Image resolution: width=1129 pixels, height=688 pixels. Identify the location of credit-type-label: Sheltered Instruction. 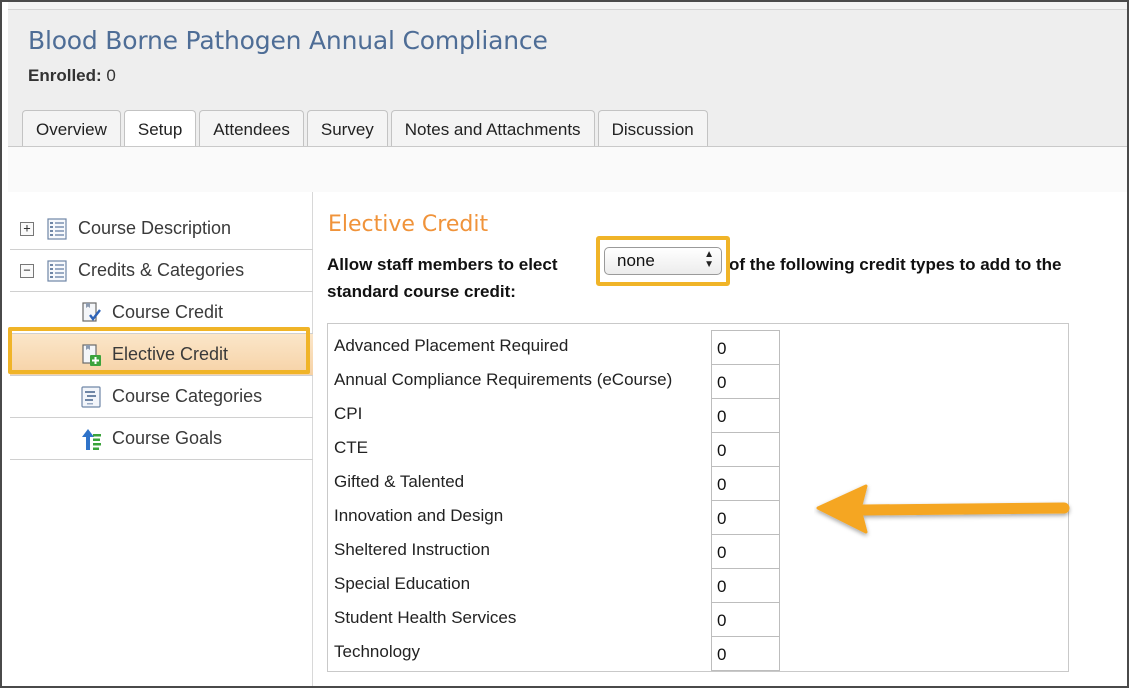
(412, 549).